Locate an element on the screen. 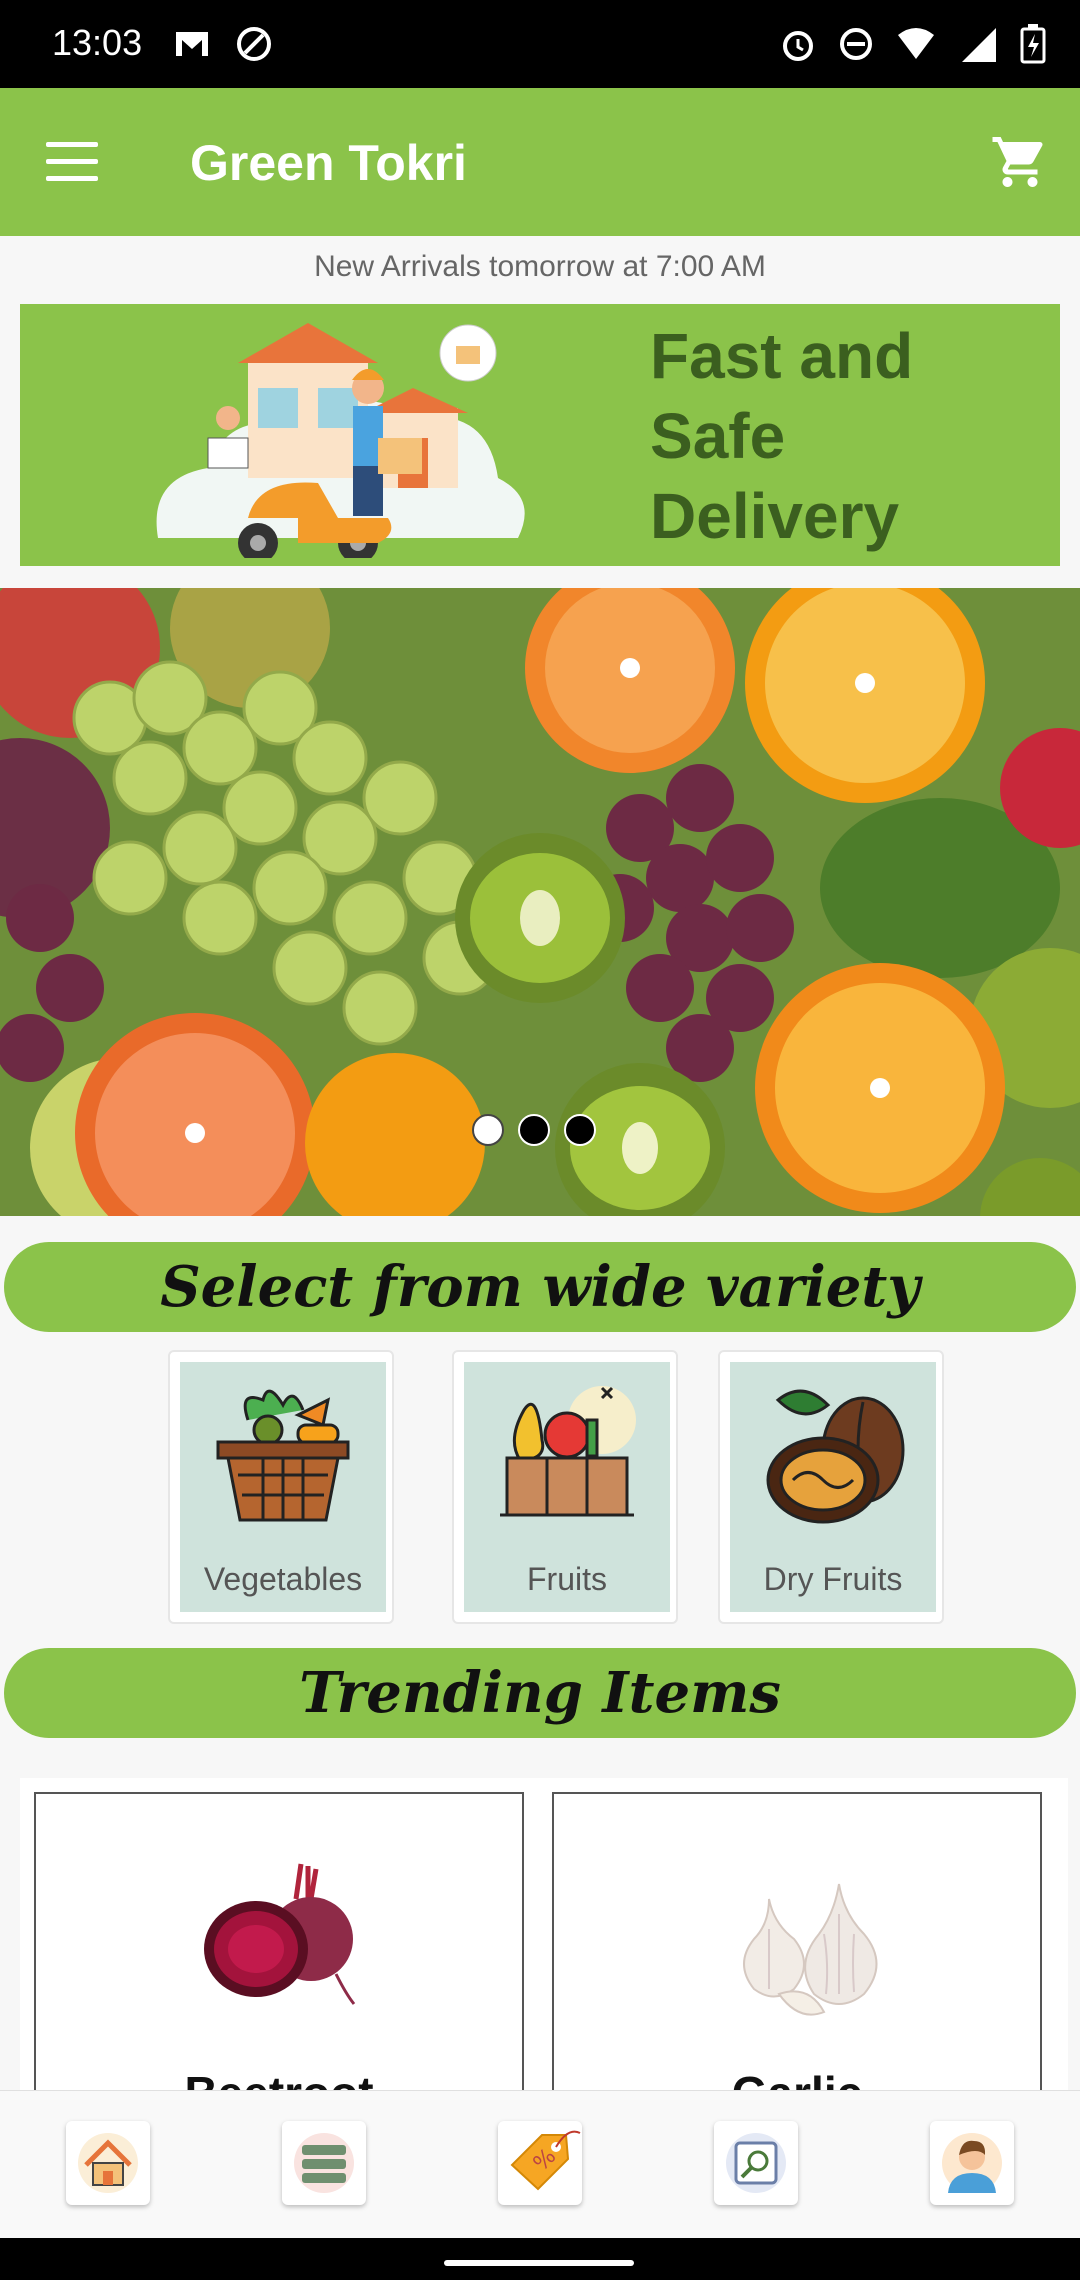 This screenshot has height=2280, width=1080. category-label: Dry Fruits is located at coordinates (833, 1579).